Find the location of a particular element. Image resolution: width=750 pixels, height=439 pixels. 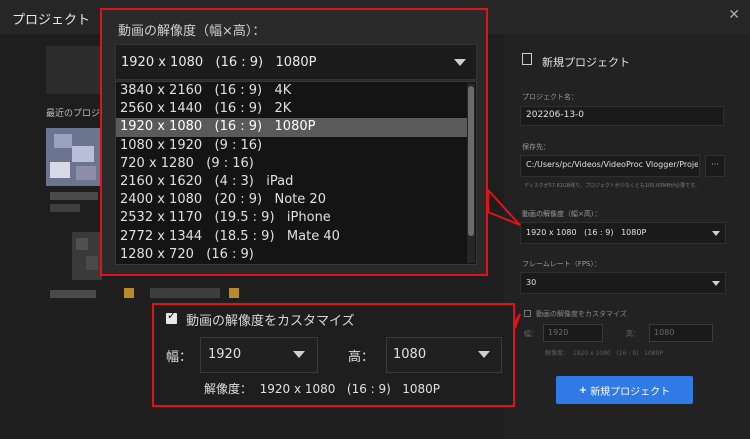

custom-resolution-label: 動画の解像度をカスタマイズ is located at coordinates (270, 321).